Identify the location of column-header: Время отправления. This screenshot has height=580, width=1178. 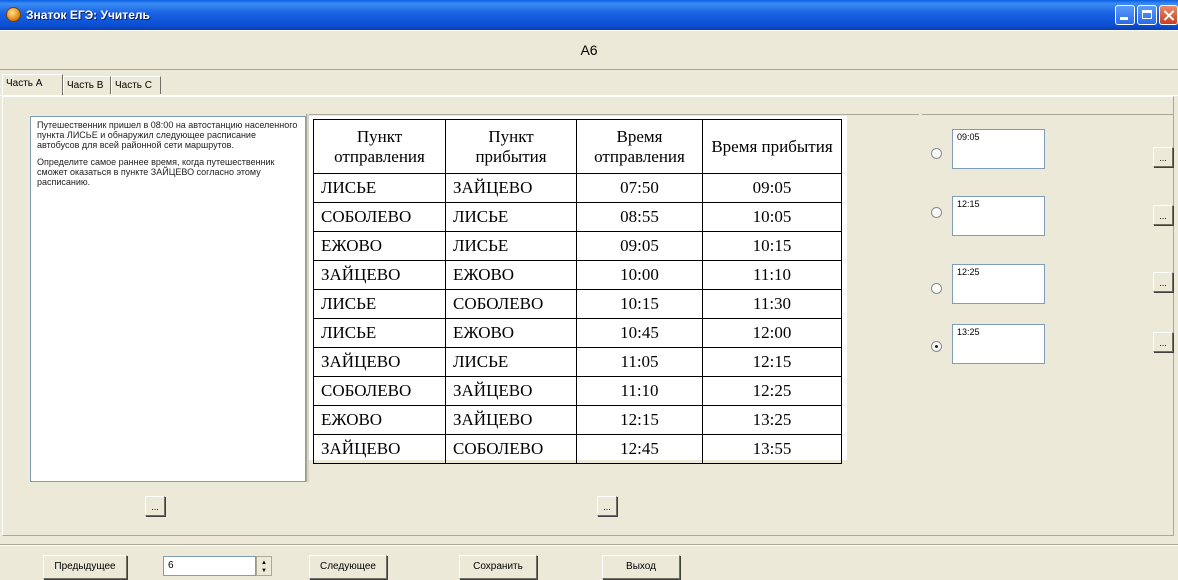
(639, 146).